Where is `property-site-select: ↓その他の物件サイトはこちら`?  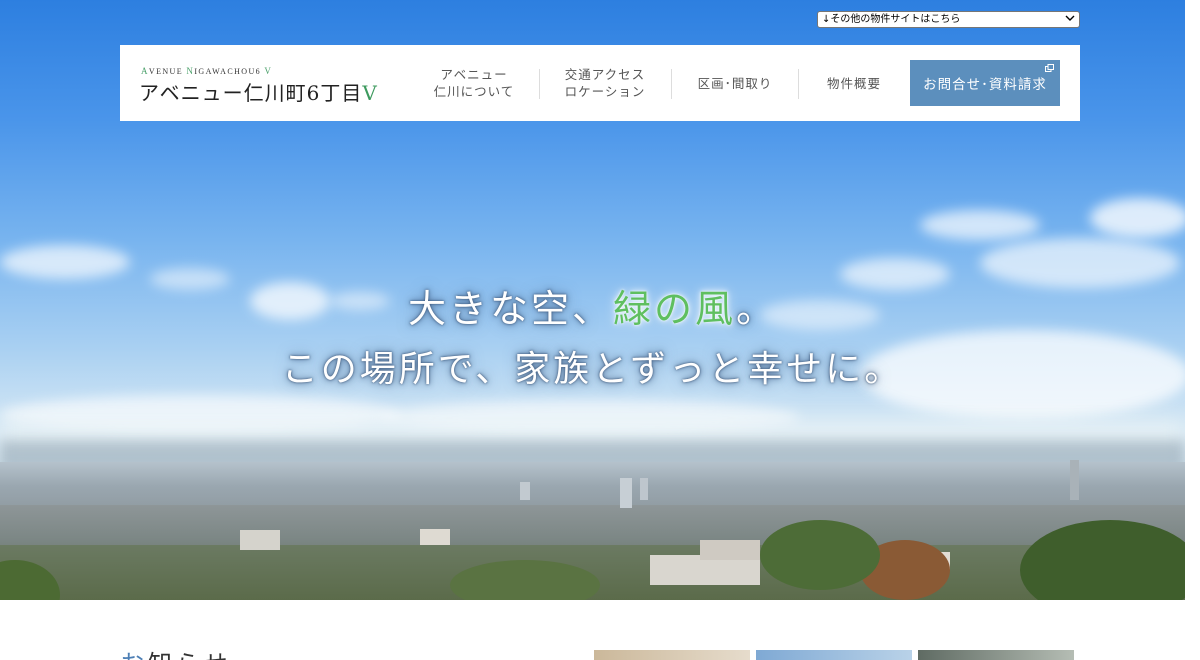 property-site-select: ↓その他の物件サイトはこちら is located at coordinates (948, 19).